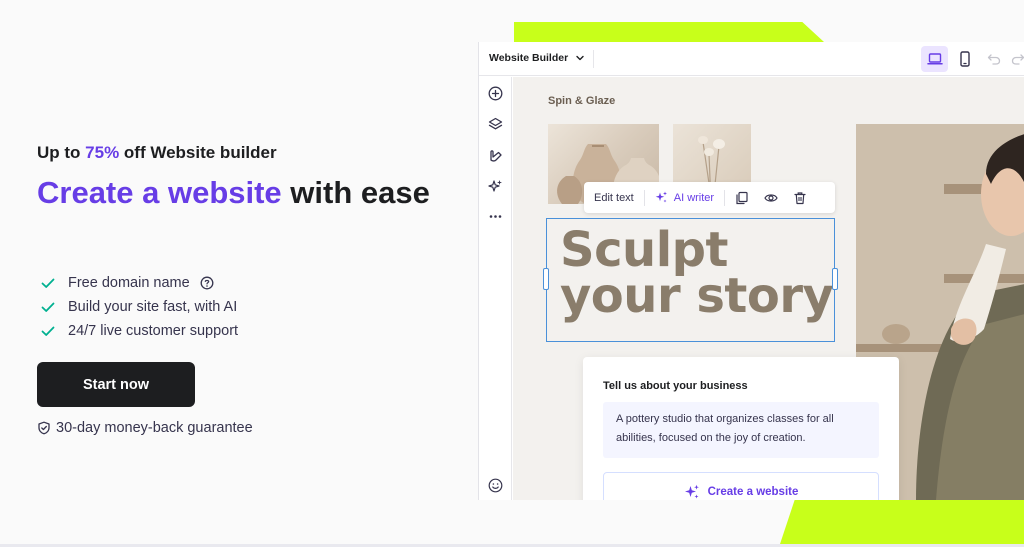 The height and width of the screenshot is (547, 1024). Describe the element at coordinates (800, 198) in the screenshot. I see `trash-icon` at that location.